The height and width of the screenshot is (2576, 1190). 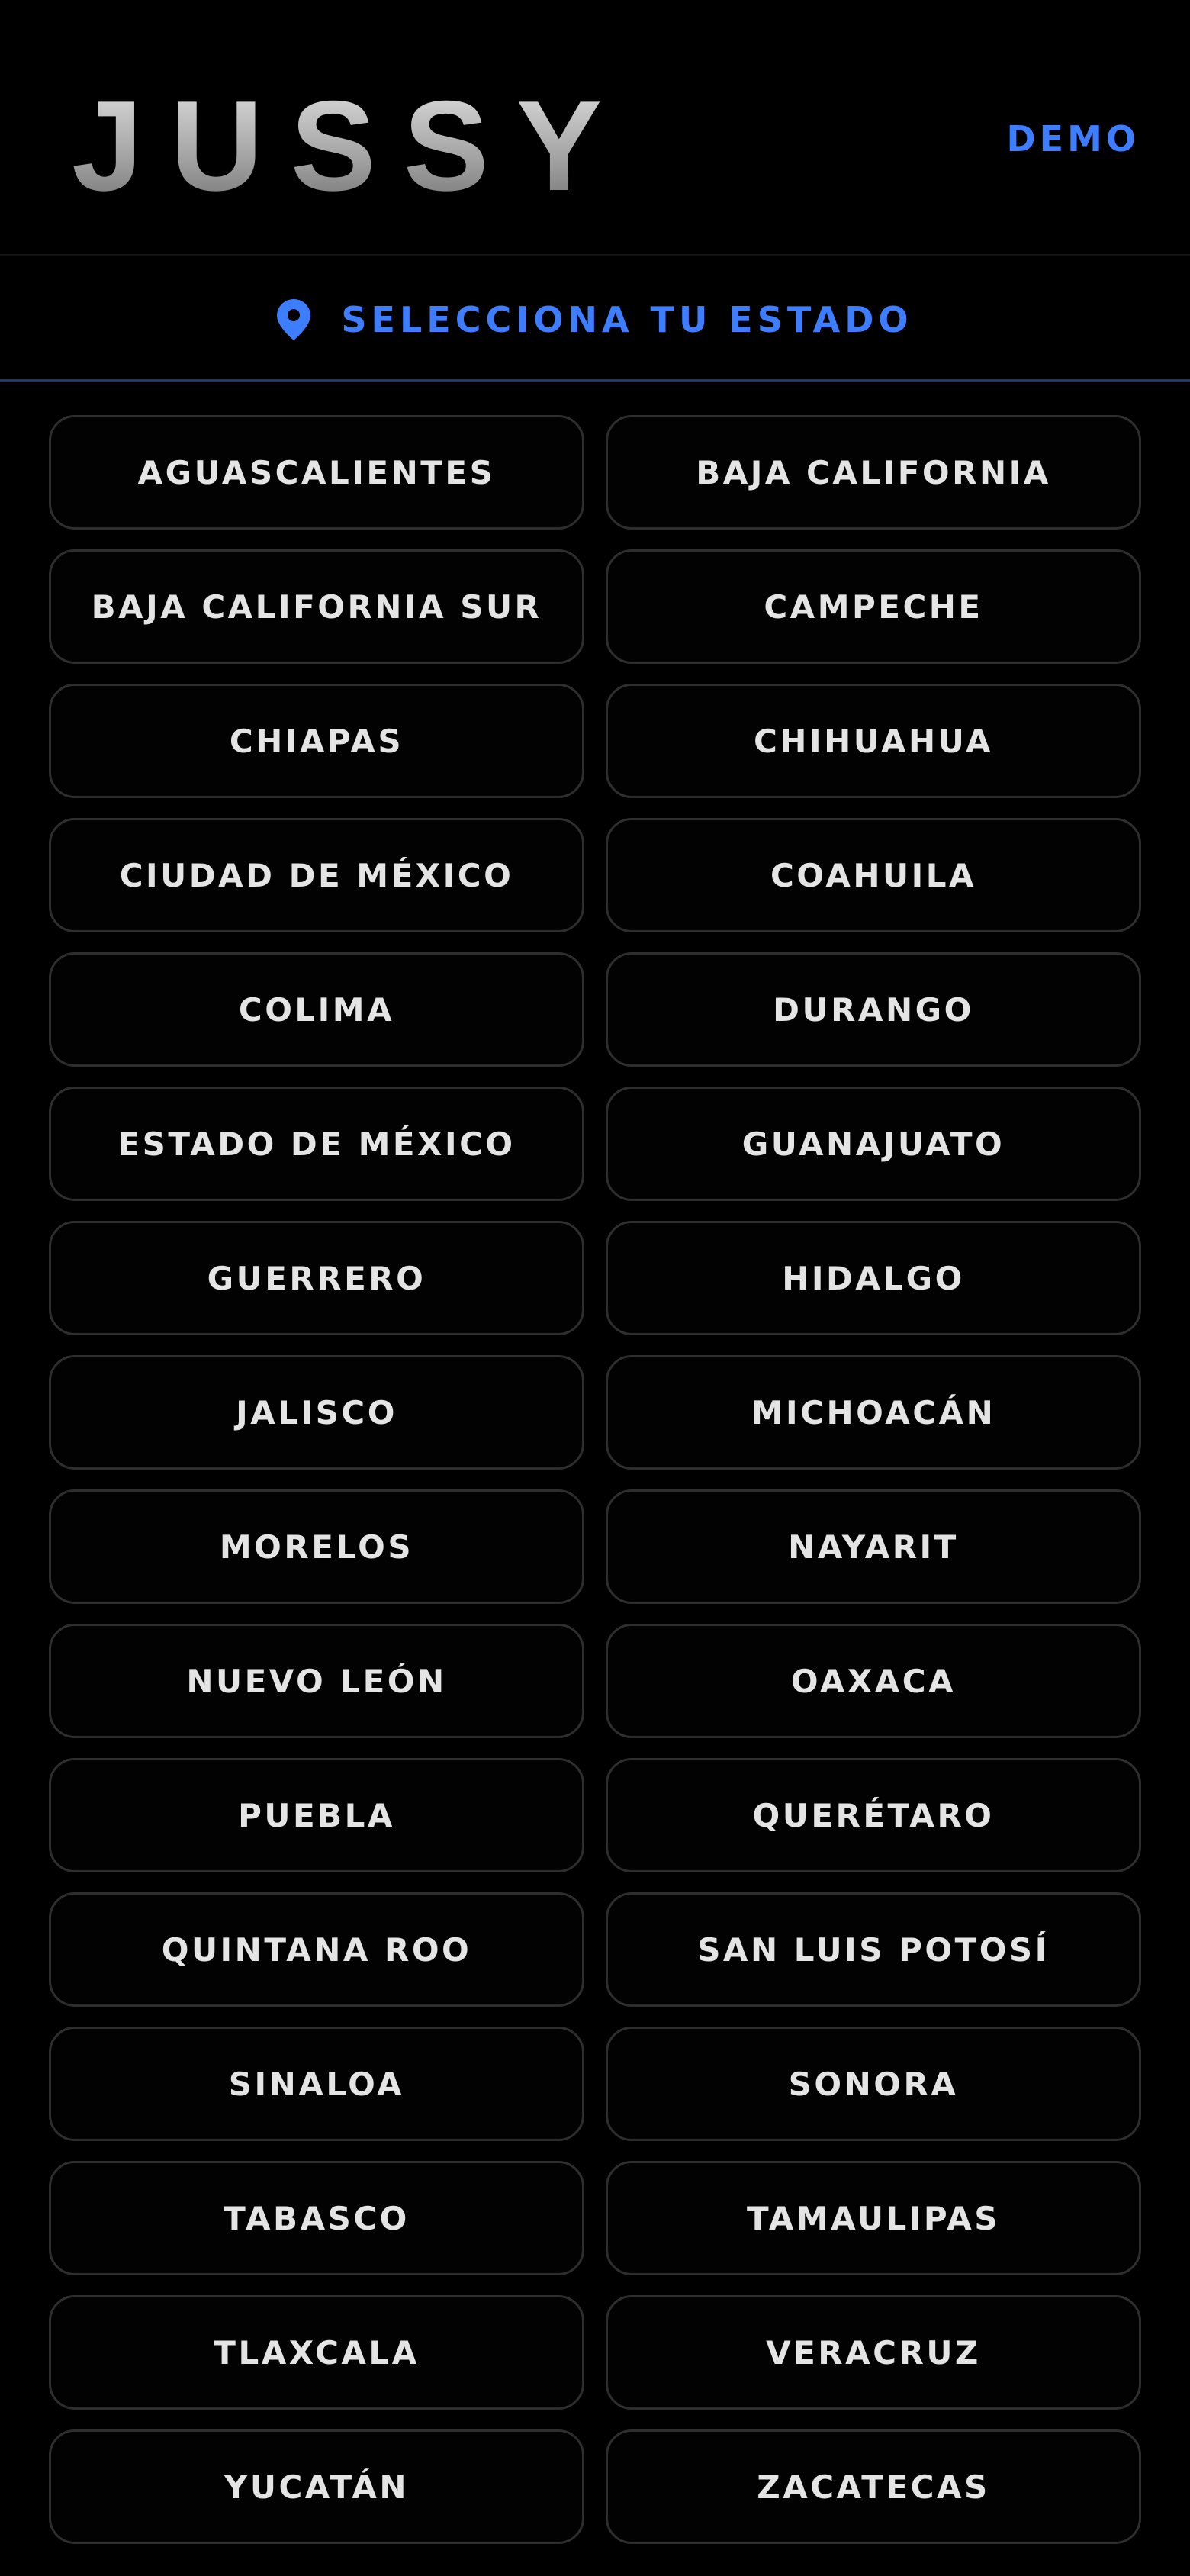 I want to click on state-button: DURANGO, so click(x=873, y=1009).